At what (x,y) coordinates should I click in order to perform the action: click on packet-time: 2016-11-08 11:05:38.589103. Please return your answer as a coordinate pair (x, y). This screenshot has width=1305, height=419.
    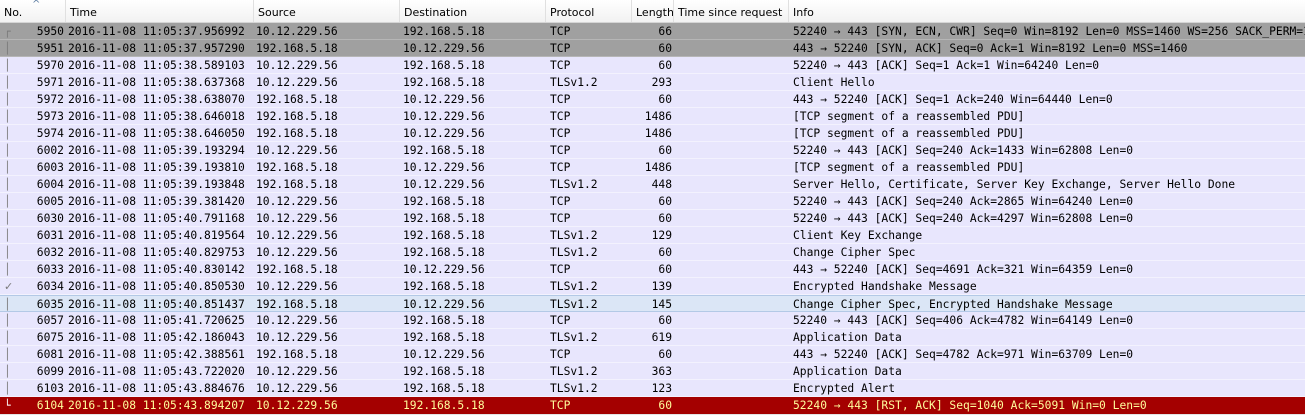
    Looking at the image, I should click on (156, 65).